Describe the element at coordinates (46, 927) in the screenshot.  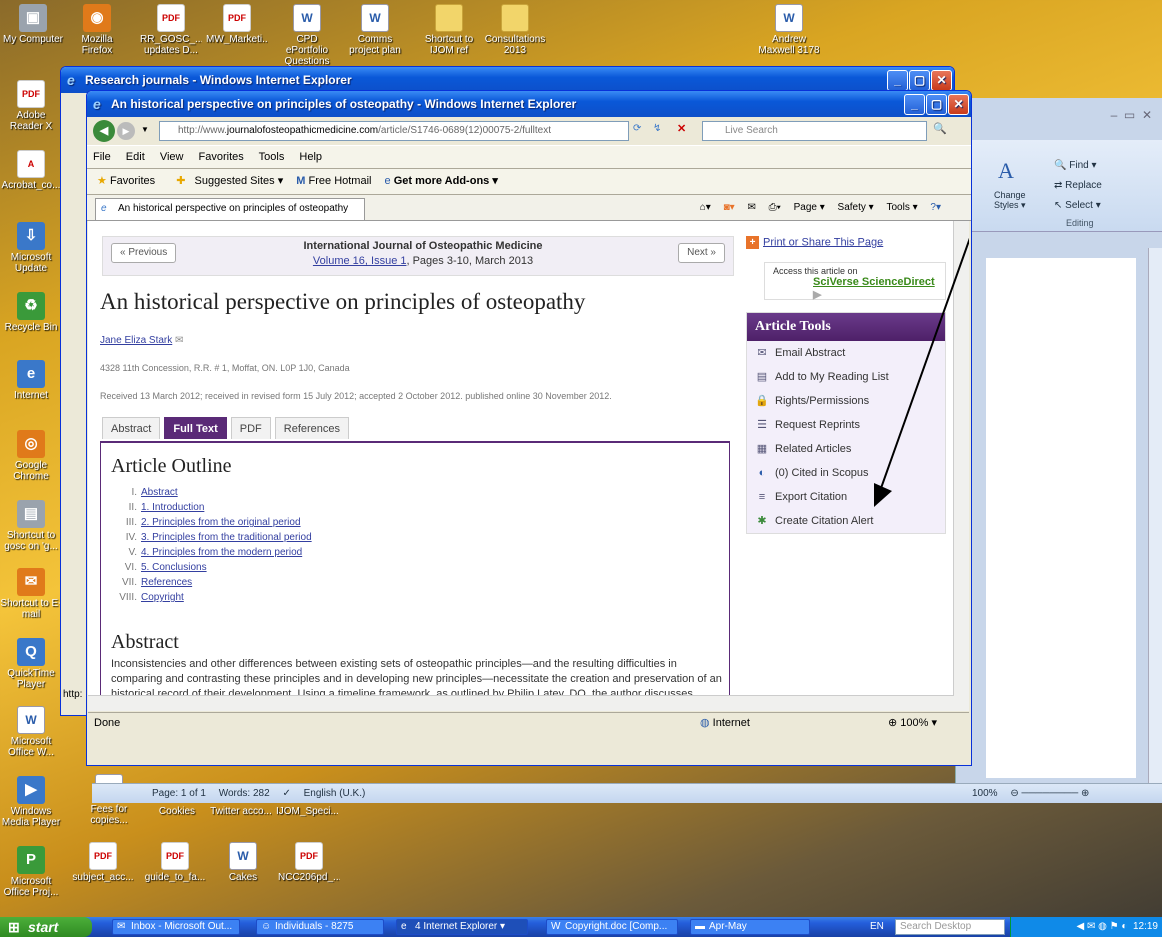
I see `start-button: ⊞ start` at that location.